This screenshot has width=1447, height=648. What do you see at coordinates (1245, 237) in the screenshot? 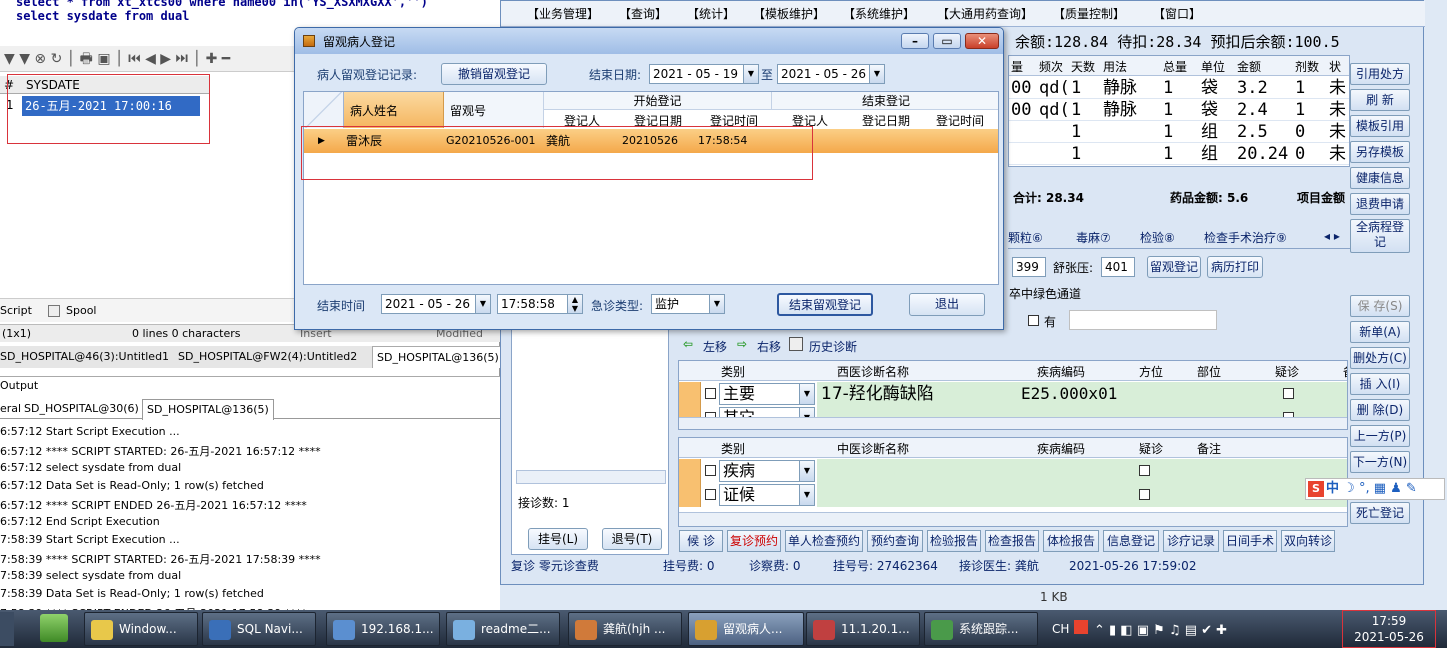
I see `tab-exam: 检查手术治疗⑨` at bounding box center [1245, 237].